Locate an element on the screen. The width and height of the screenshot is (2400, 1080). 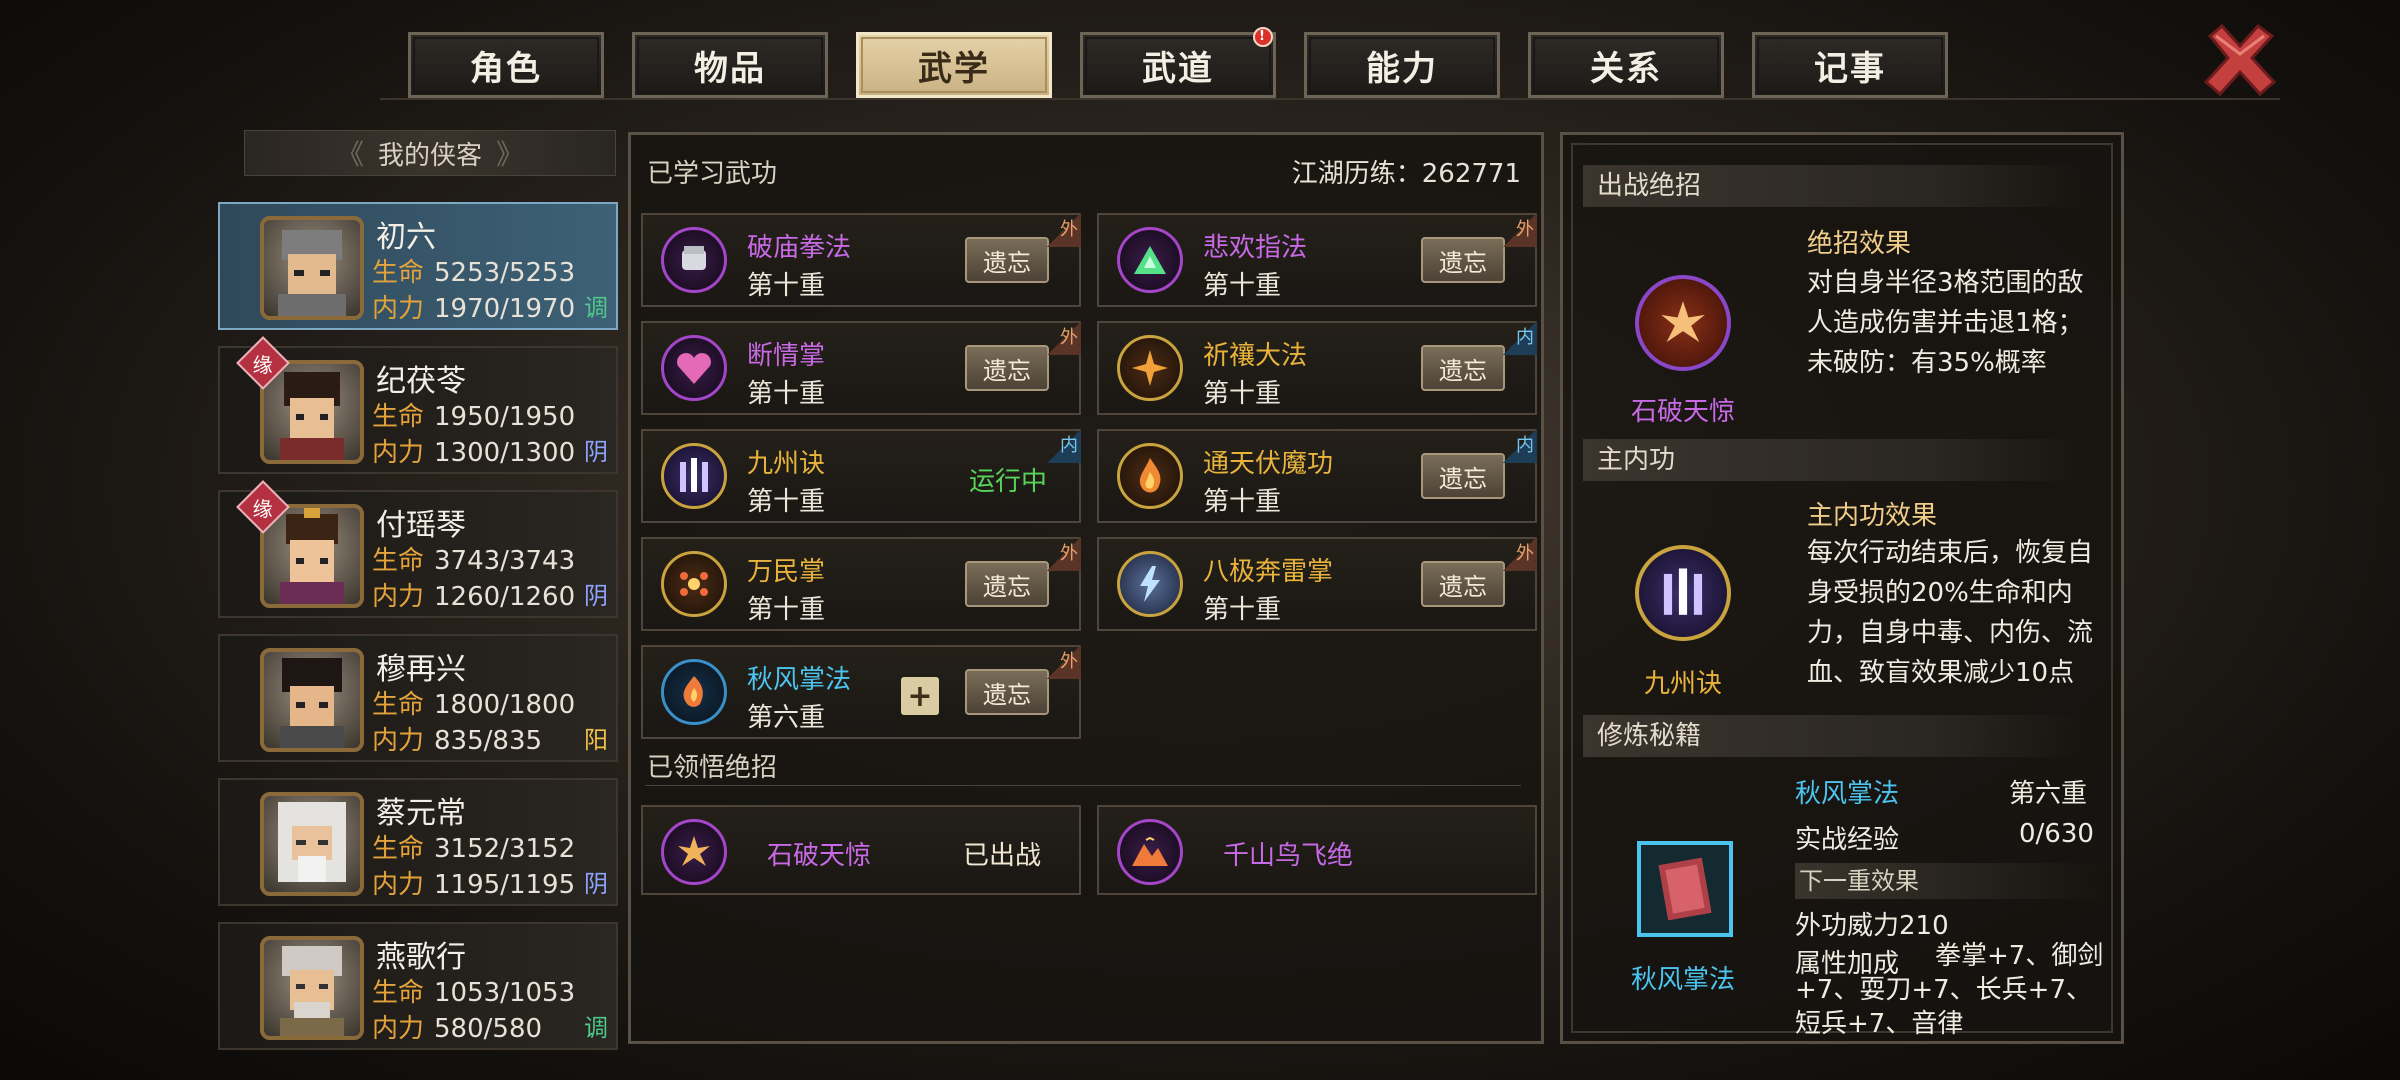
roster-title: 我的侠客 is located at coordinates (429, 155).